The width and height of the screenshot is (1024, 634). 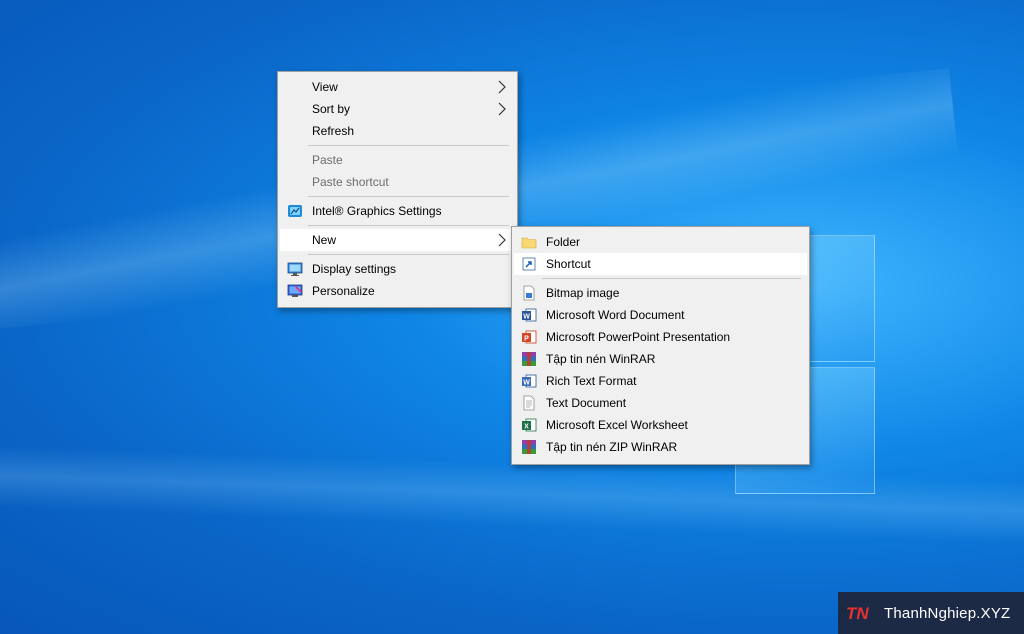 I want to click on display-icon, so click(x=295, y=269).